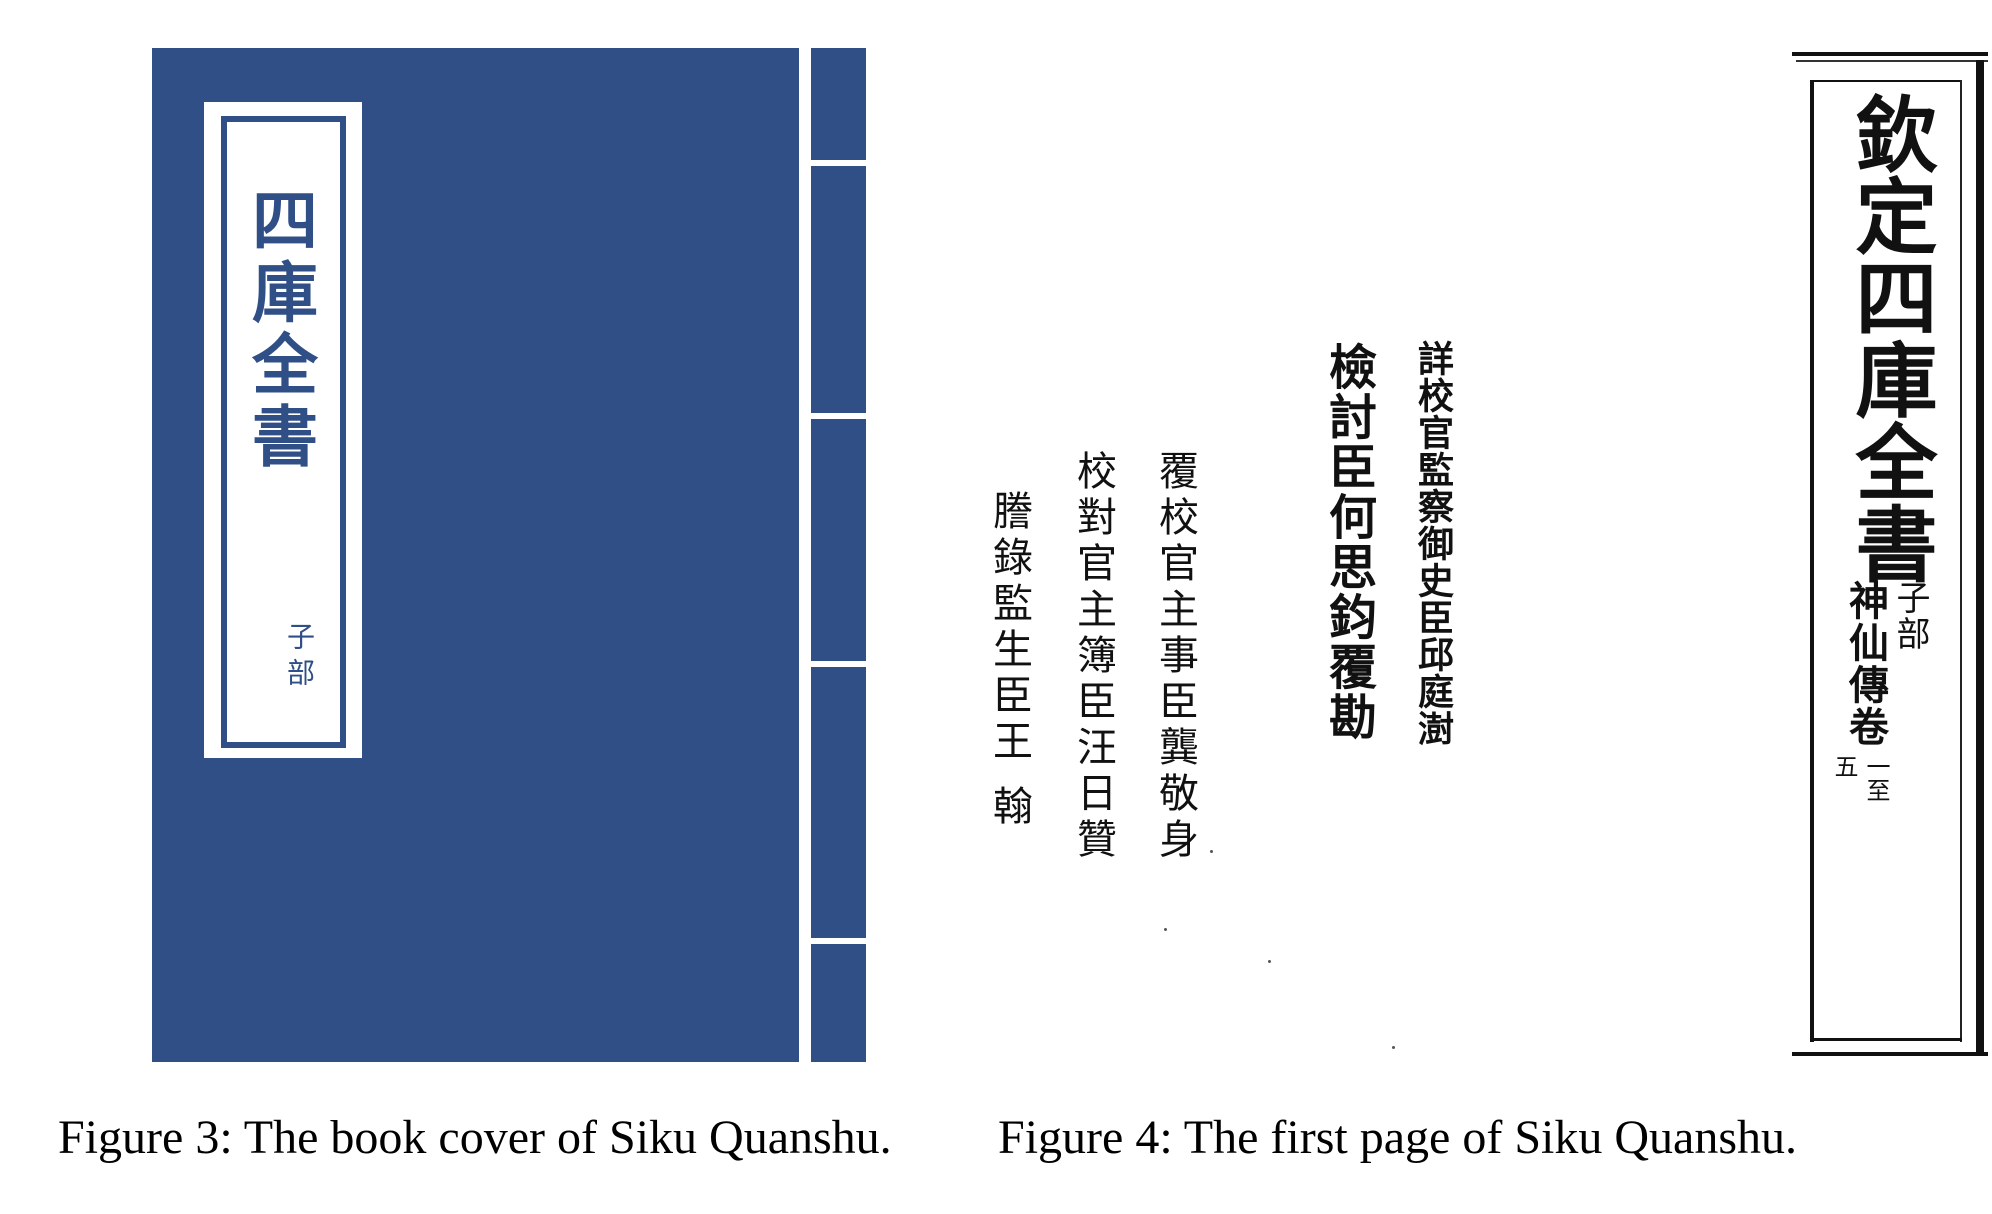  Describe the element at coordinates (1348, 542) in the screenshot. I see `credit-column: 檢討臣何思鈞覆勘` at that location.